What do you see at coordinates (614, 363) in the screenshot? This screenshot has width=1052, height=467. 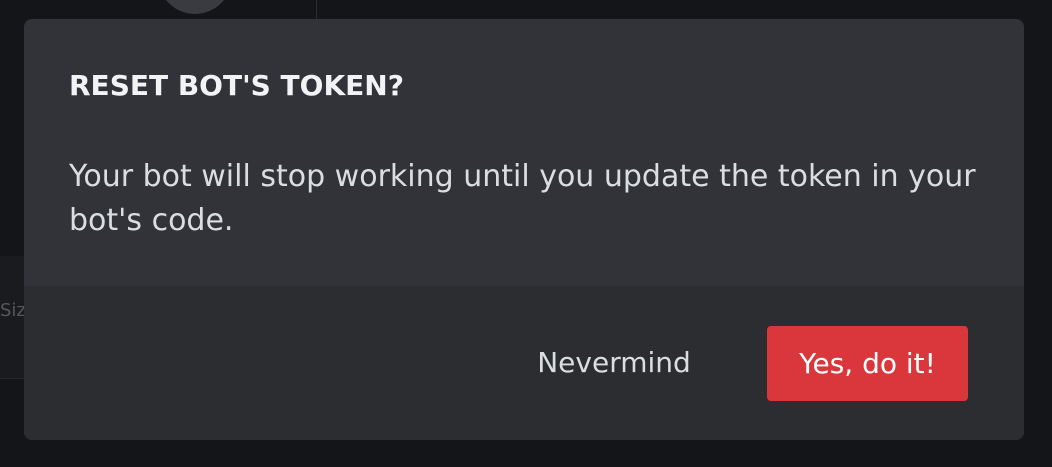 I see `nevermind-button: Nevermind` at bounding box center [614, 363].